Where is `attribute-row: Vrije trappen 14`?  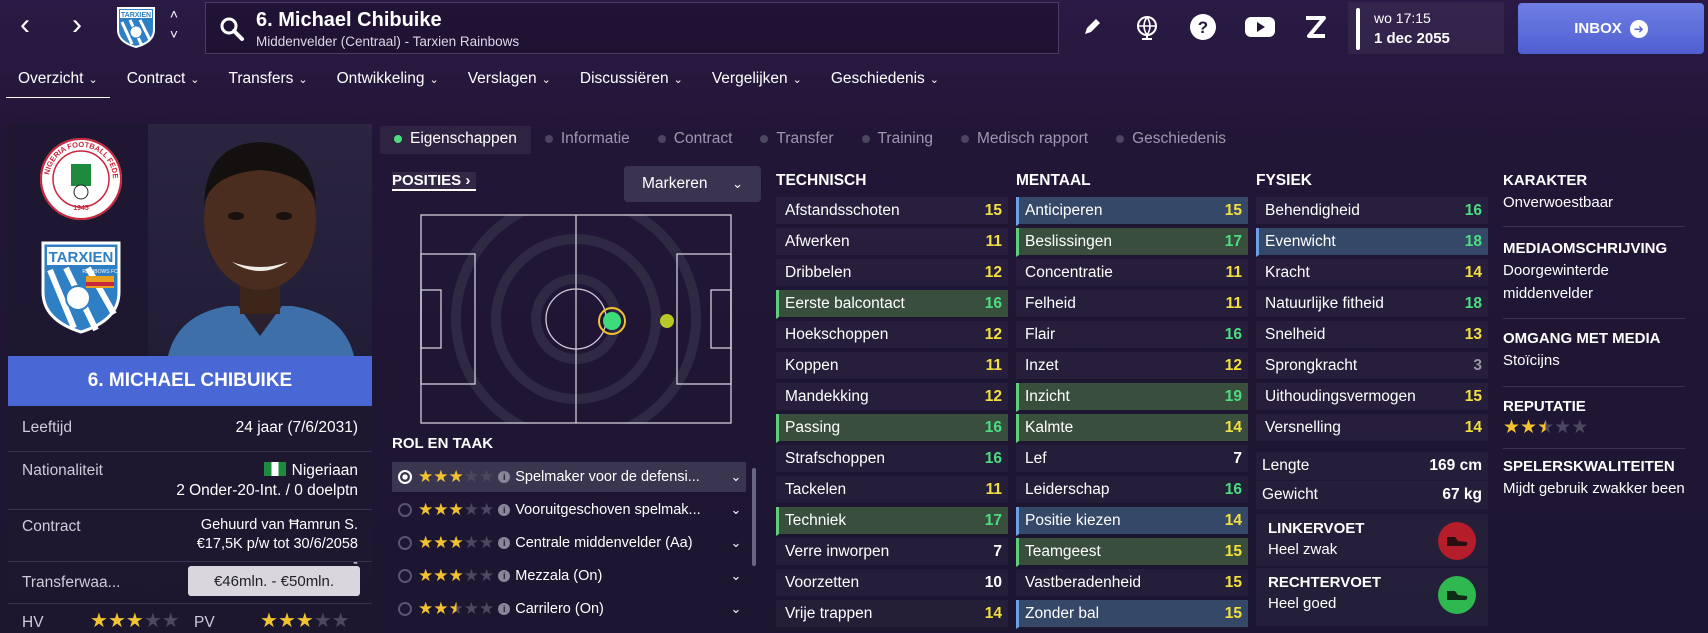
attribute-row: Vrije trappen 14 is located at coordinates (892, 614).